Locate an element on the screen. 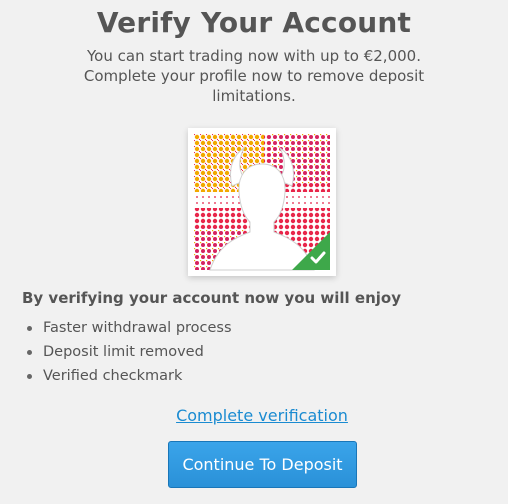  verified-avatar is located at coordinates (262, 202).